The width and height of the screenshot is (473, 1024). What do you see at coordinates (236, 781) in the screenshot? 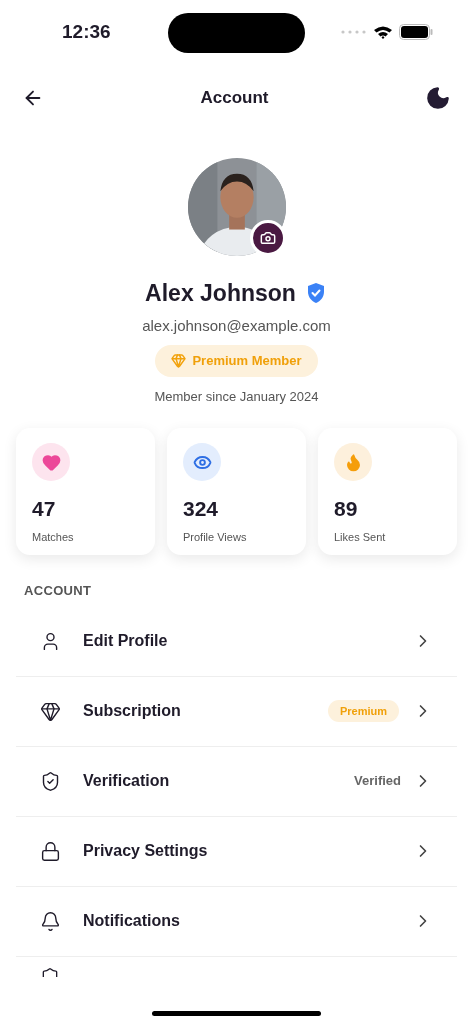
I see `menu-item: Verification Verified` at bounding box center [236, 781].